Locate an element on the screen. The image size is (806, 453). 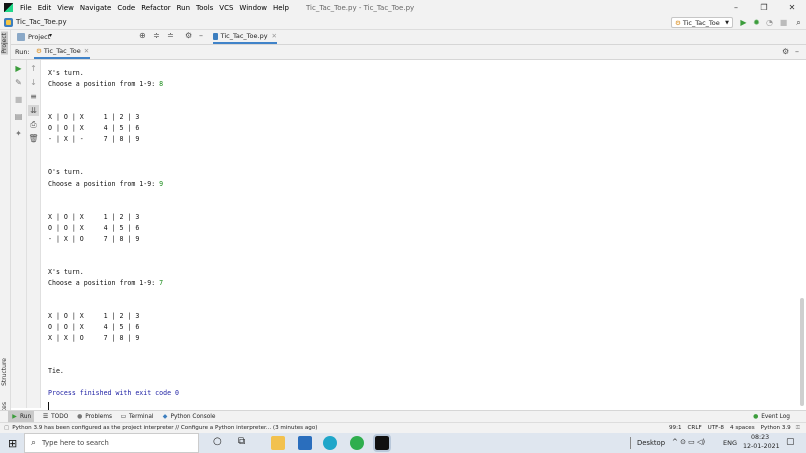
taskbar-search: ⌕ Type here to search is located at coordinates (111, 443).